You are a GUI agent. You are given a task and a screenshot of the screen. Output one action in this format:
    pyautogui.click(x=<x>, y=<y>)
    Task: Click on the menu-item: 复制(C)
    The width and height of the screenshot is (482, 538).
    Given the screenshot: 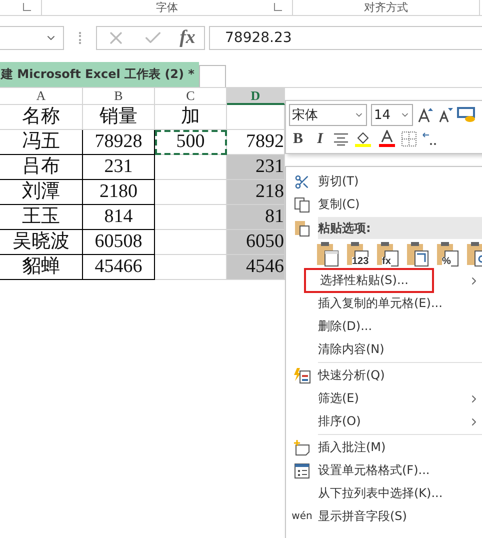 What is the action you would take?
    pyautogui.click(x=339, y=204)
    